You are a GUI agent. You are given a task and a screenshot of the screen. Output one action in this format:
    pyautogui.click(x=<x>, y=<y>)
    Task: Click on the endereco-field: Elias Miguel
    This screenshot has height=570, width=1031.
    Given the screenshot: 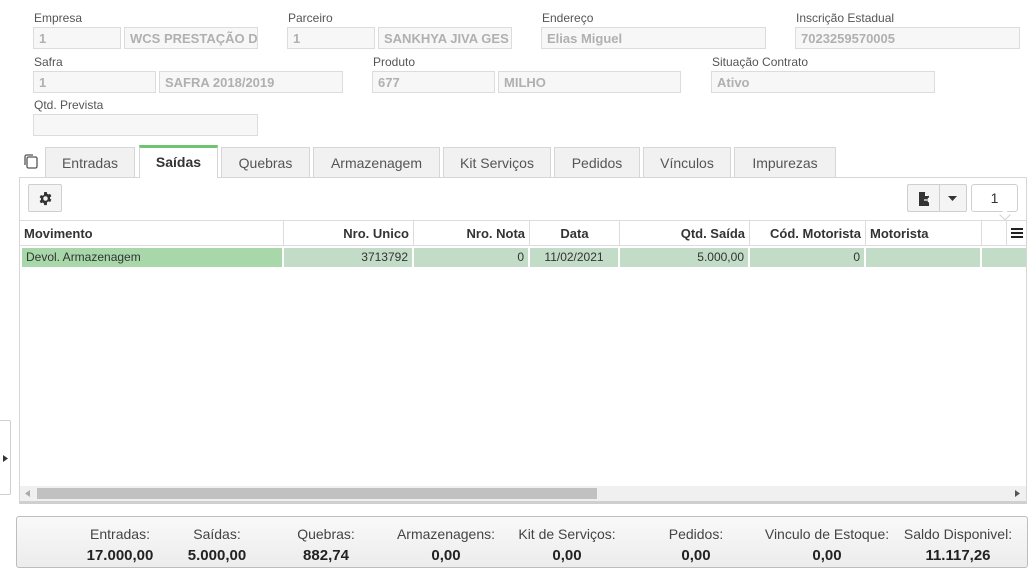 What is the action you would take?
    pyautogui.click(x=653, y=38)
    